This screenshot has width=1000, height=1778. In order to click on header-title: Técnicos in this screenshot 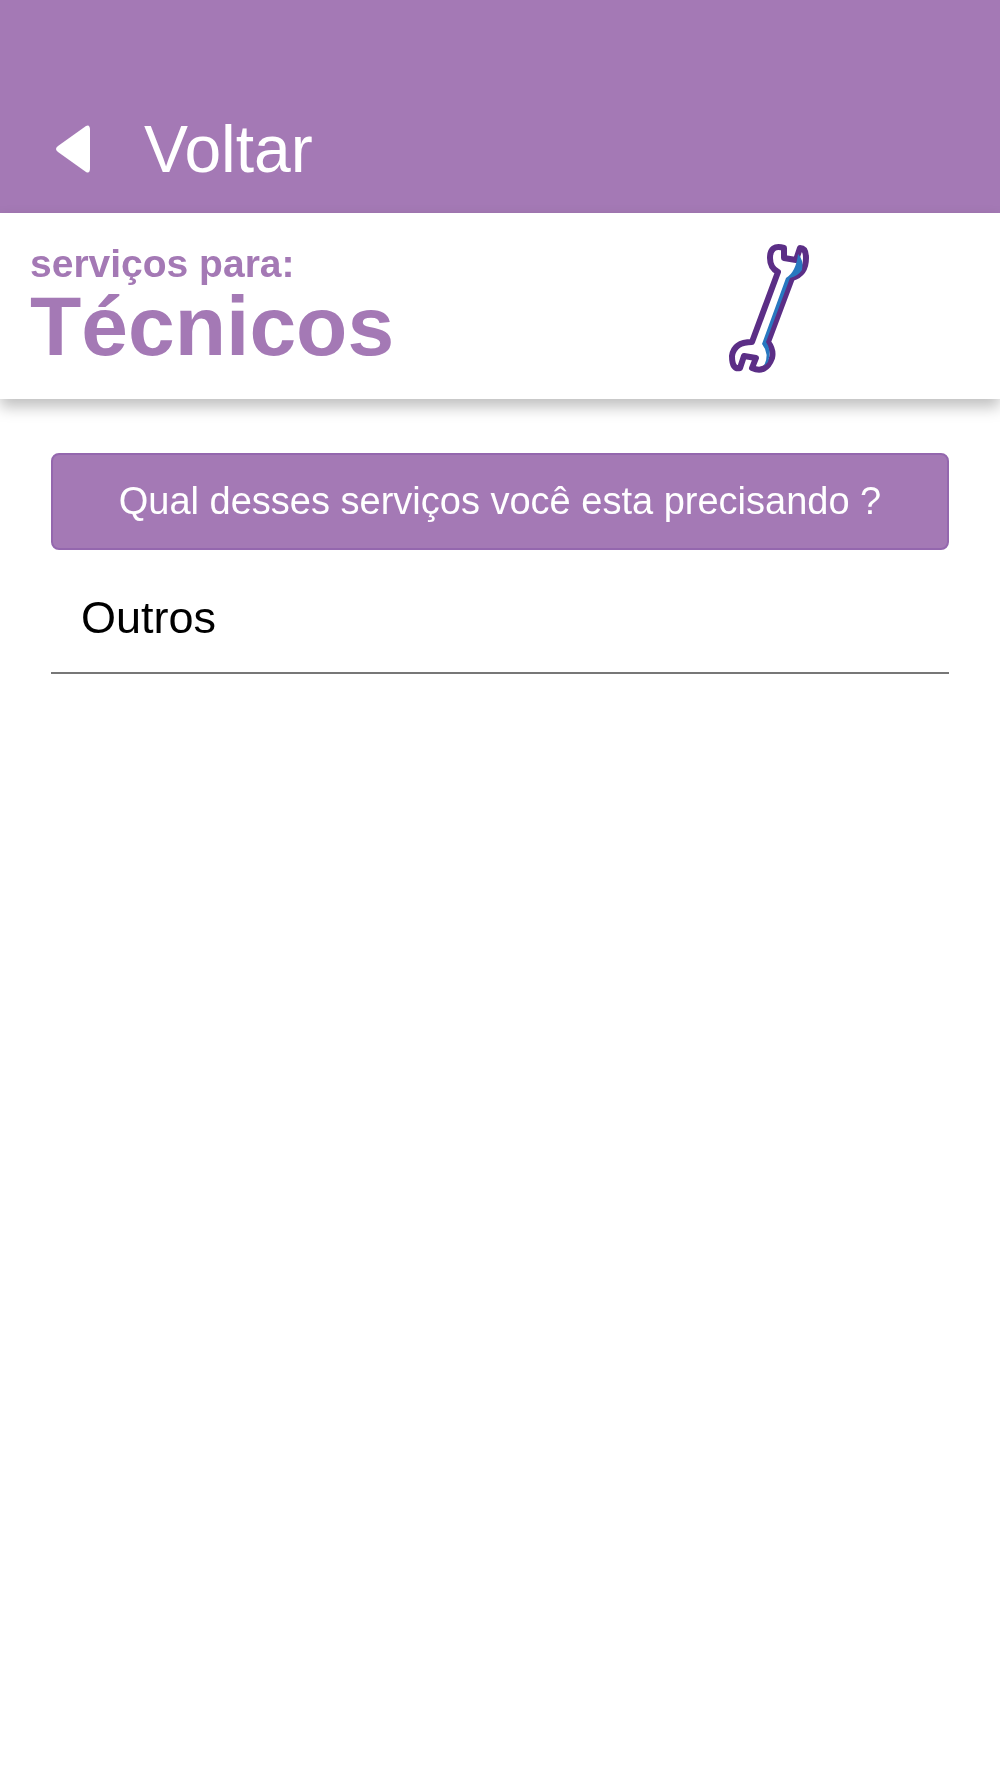, I will do `click(212, 326)`.